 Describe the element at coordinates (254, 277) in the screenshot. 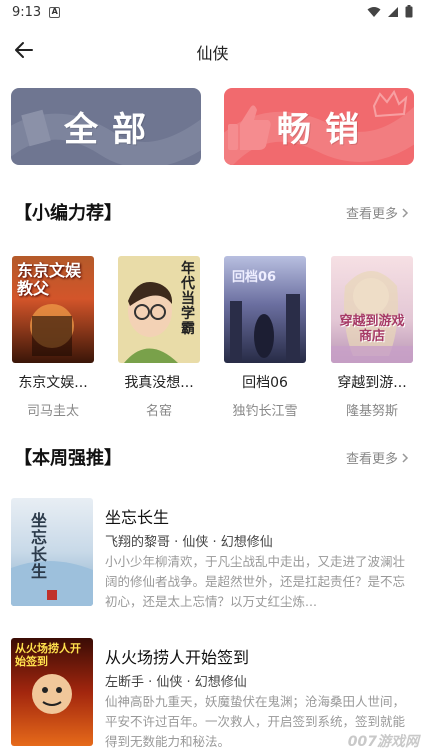

I see `book-cover-text: 回档06` at that location.